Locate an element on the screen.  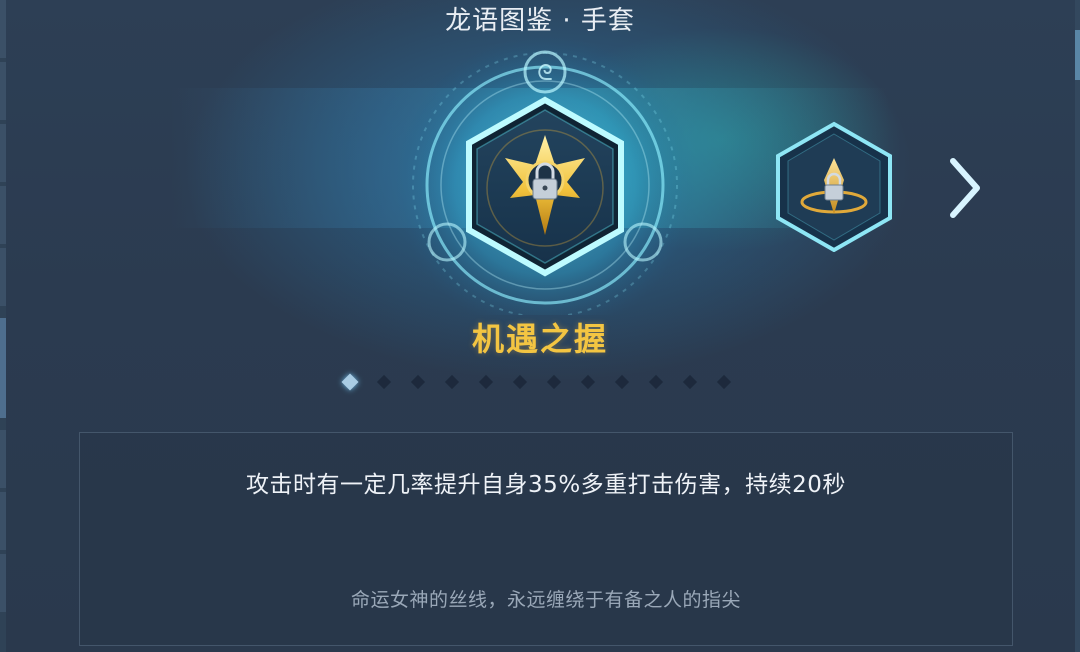
item-effect-text: 攻击时有一定几率提升自身35%多重打击伤害，持续20秒 is located at coordinates (546, 485).